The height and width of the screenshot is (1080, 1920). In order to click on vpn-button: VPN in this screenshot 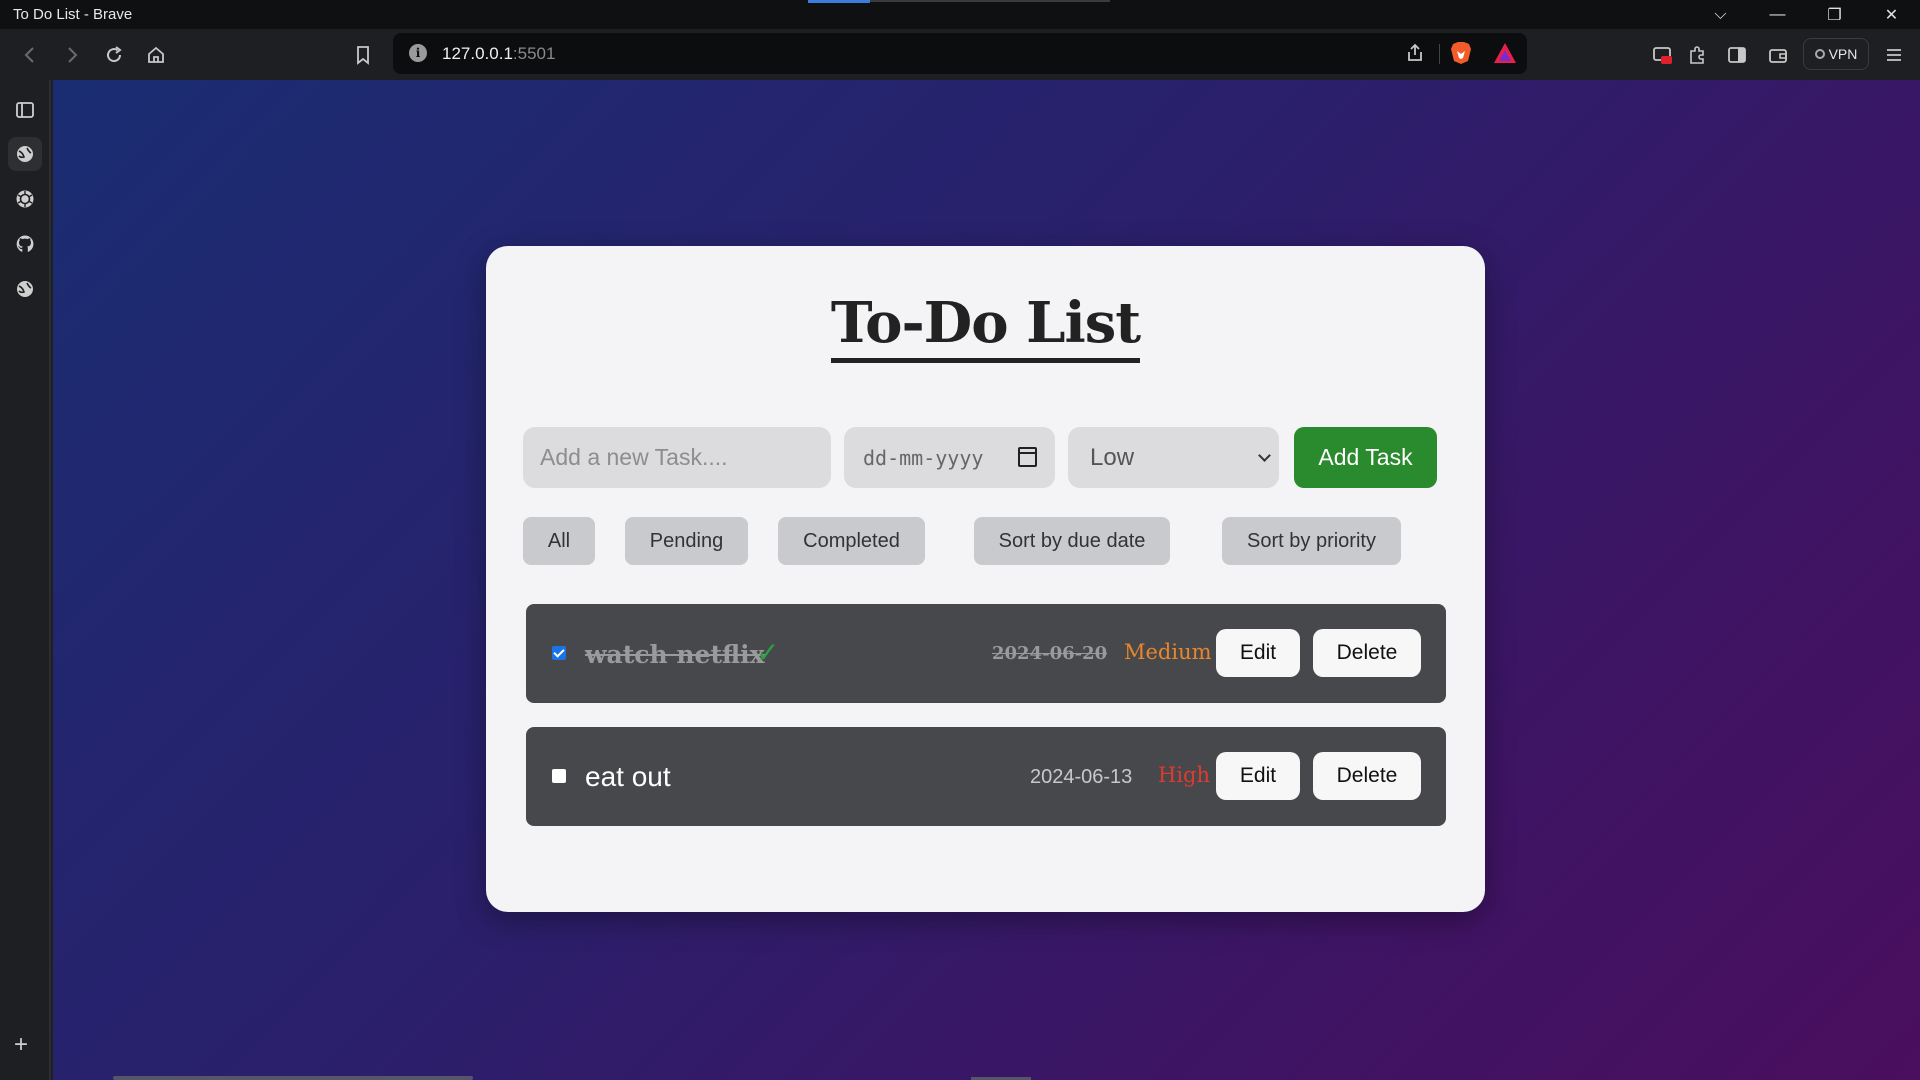, I will do `click(1836, 54)`.